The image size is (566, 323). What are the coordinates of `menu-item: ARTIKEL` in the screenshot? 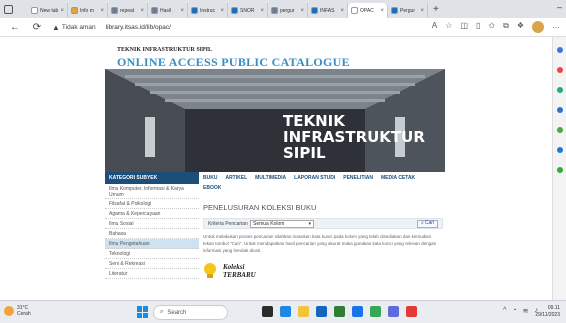 It's located at (236, 178).